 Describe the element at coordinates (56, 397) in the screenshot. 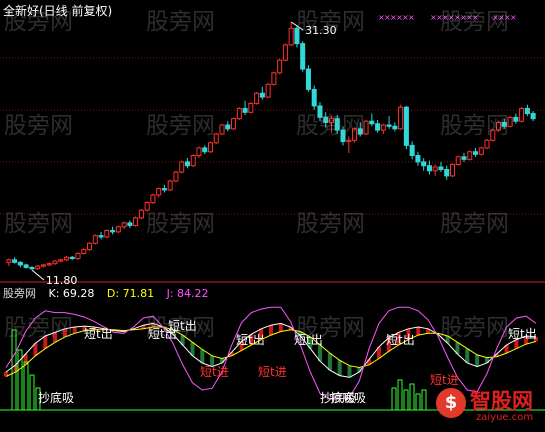

I see `signal-label: 抄底吸` at that location.